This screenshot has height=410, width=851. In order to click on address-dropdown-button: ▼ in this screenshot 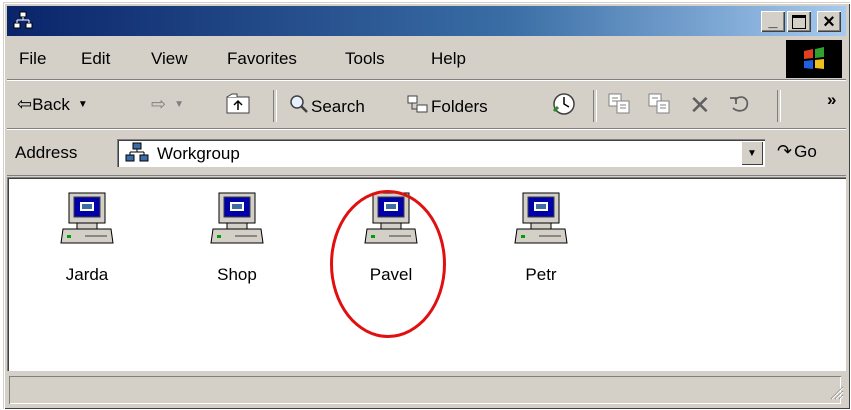, I will do `click(752, 153)`.